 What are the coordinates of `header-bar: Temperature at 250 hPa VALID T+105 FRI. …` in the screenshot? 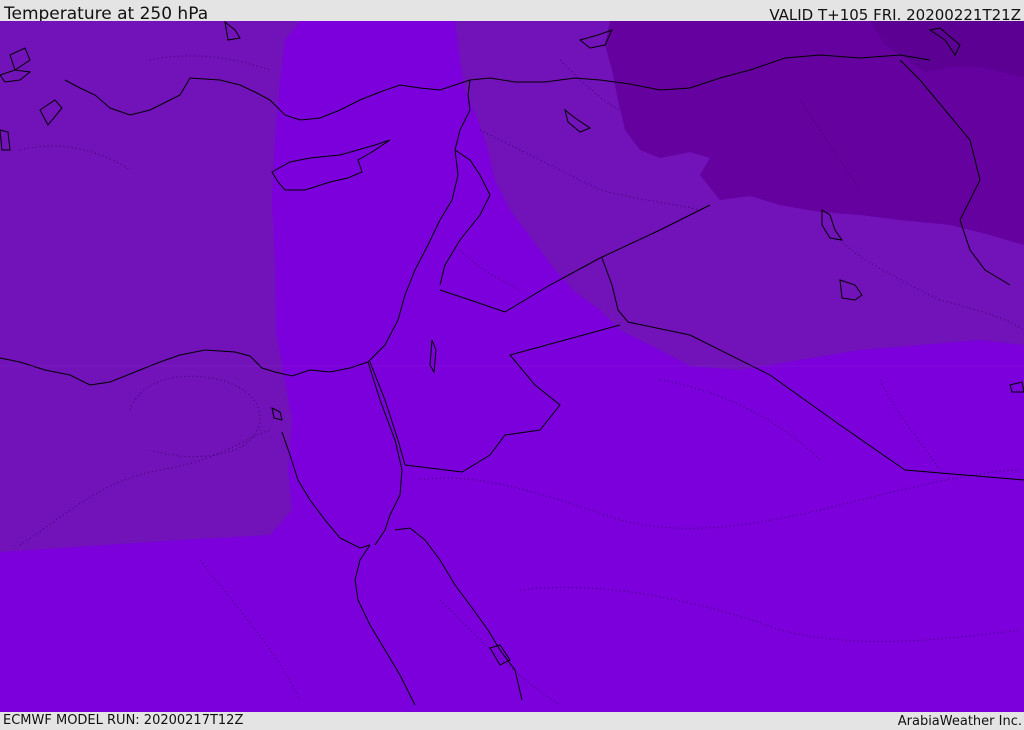 It's located at (512, 12).